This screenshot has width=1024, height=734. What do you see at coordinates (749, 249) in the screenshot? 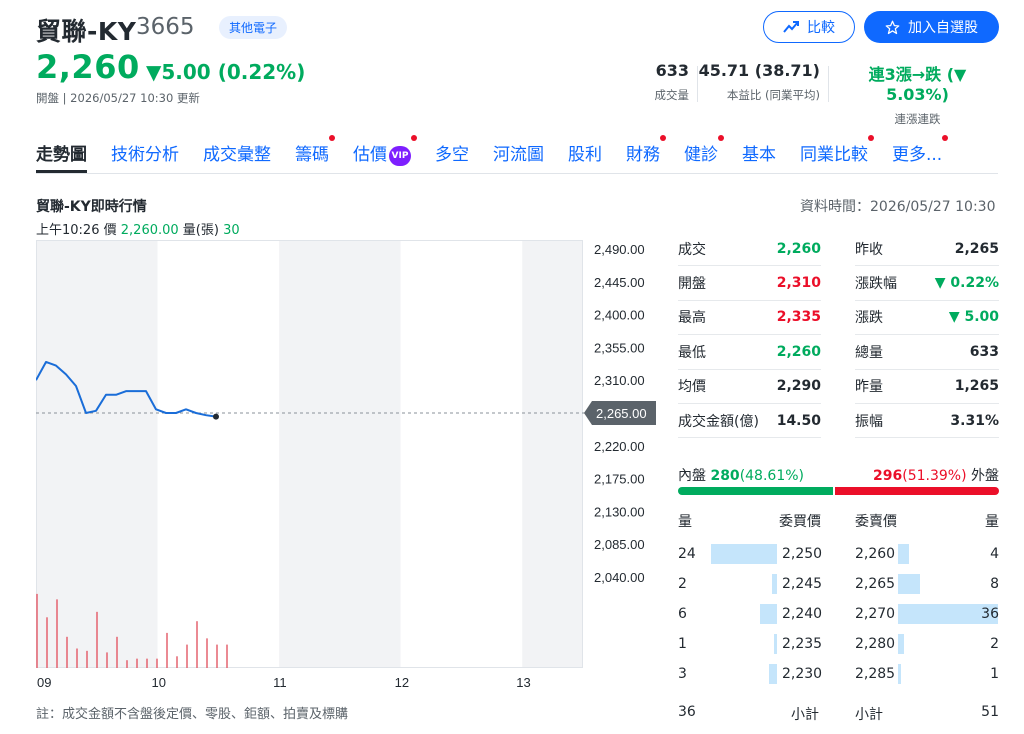
I see `quote-row: 成交 2,260` at bounding box center [749, 249].